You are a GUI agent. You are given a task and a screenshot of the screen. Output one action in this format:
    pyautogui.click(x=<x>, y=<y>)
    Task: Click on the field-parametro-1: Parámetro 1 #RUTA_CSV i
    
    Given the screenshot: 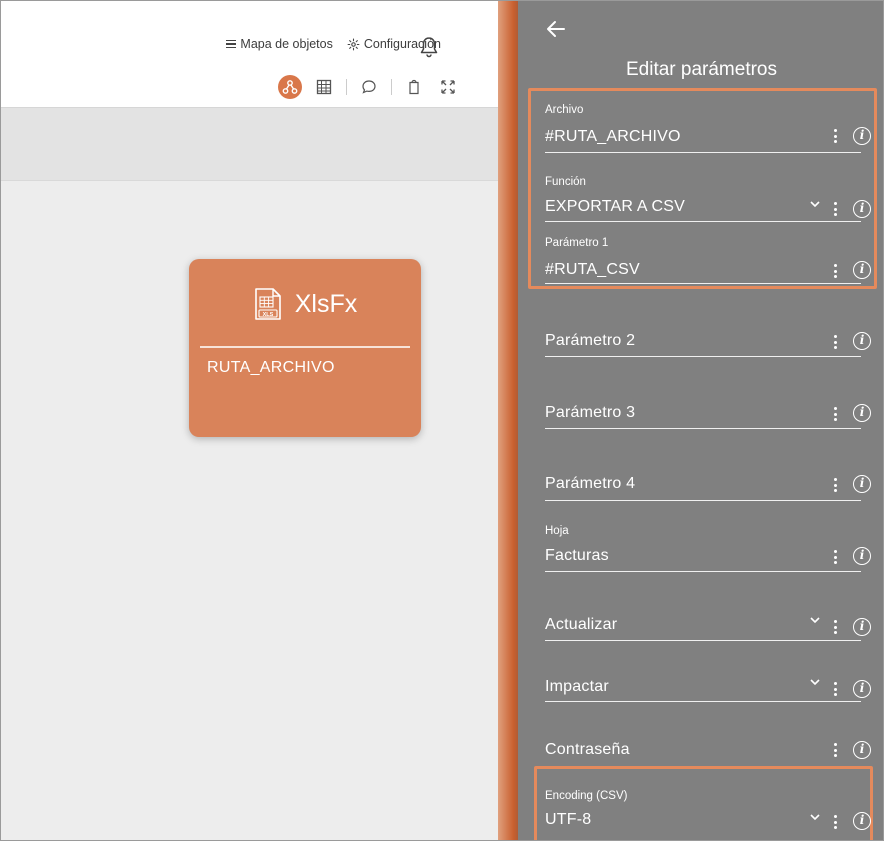 What is the action you would take?
    pyautogui.click(x=708, y=259)
    